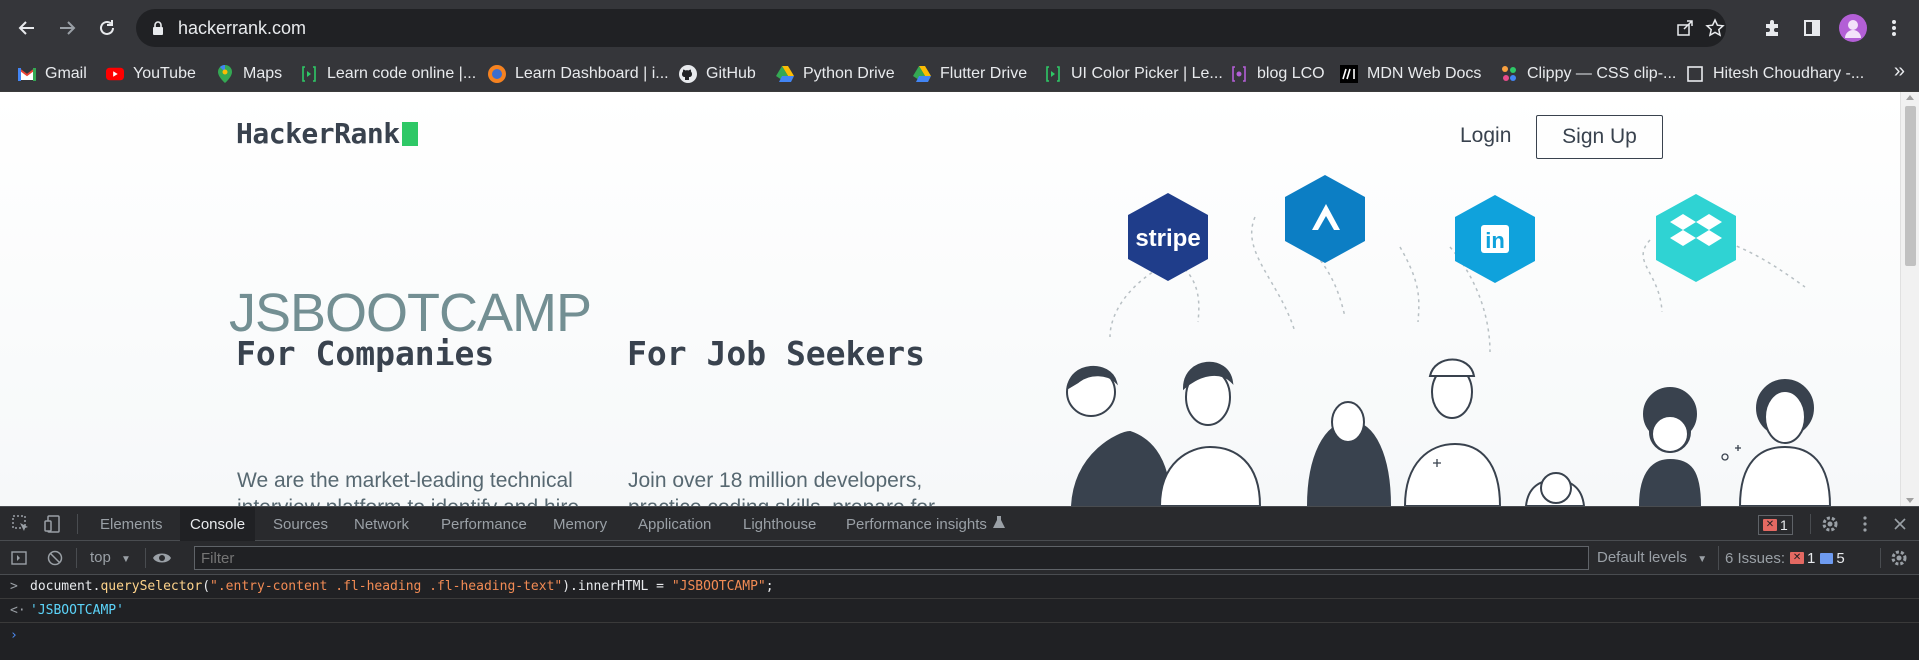 The height and width of the screenshot is (660, 1919). I want to click on reload-icon, so click(107, 28).